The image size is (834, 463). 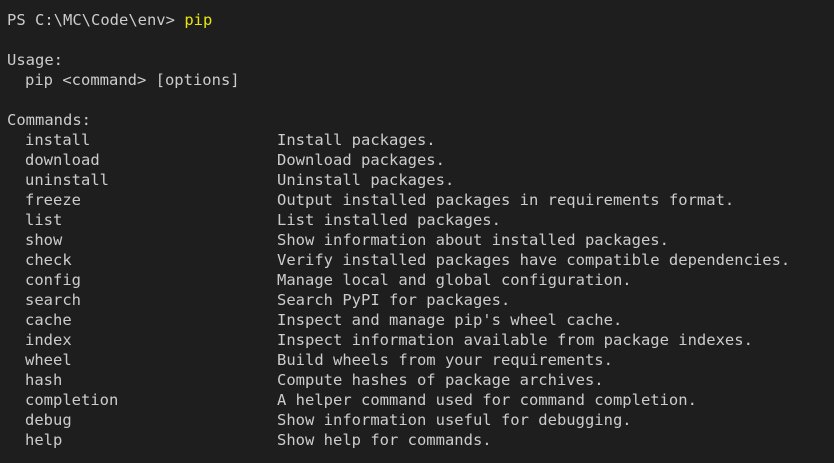 I want to click on command-name: index, so click(x=48, y=340).